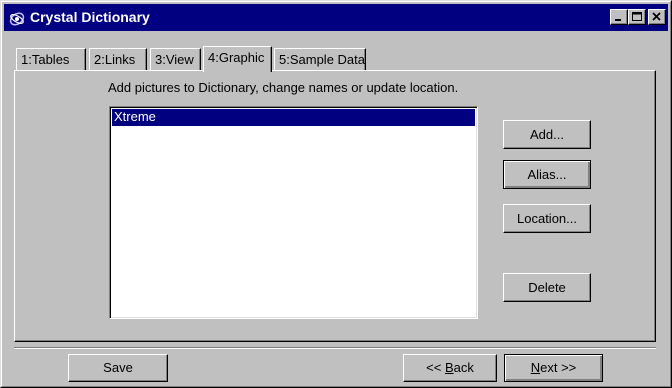 This screenshot has height=388, width=672. I want to click on next-button-label: Next >>, so click(553, 367).